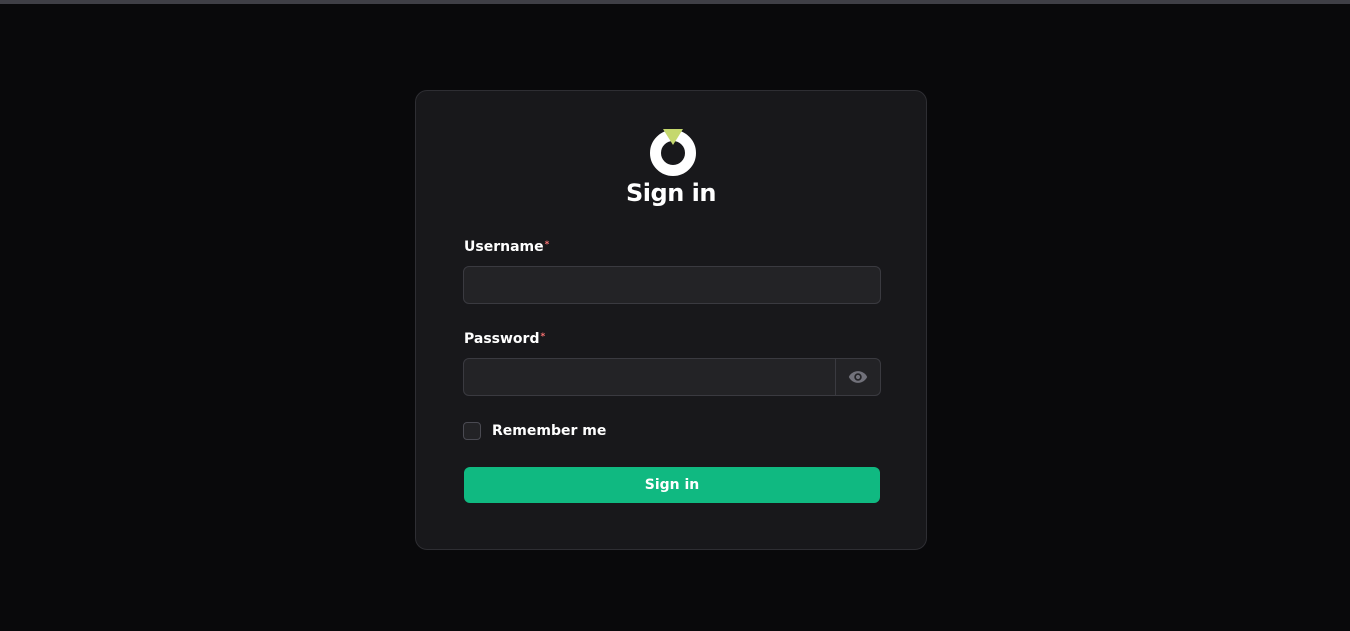 The width and height of the screenshot is (1350, 631). What do you see at coordinates (649, 377) in the screenshot?
I see `password-input` at bounding box center [649, 377].